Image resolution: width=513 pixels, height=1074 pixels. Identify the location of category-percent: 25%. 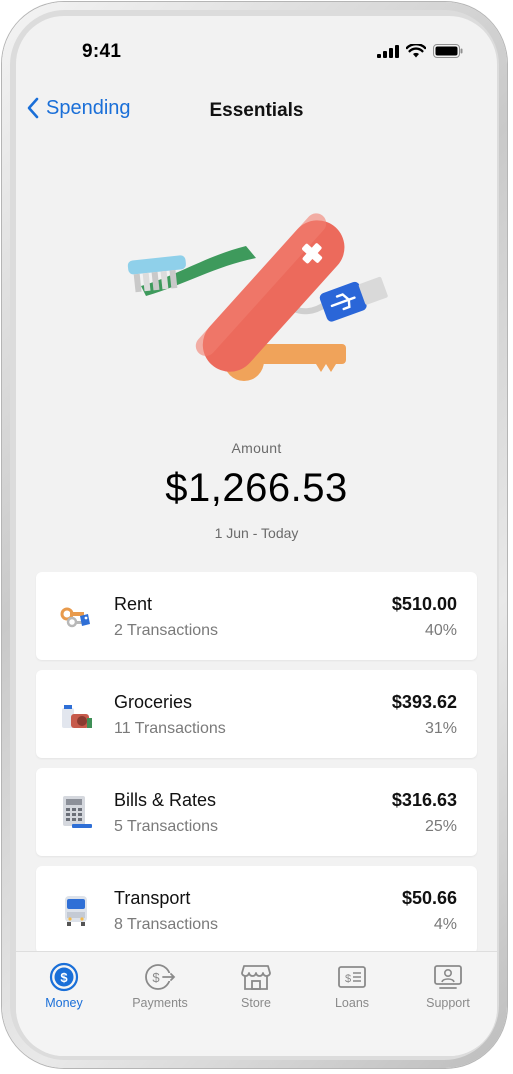
(440, 826).